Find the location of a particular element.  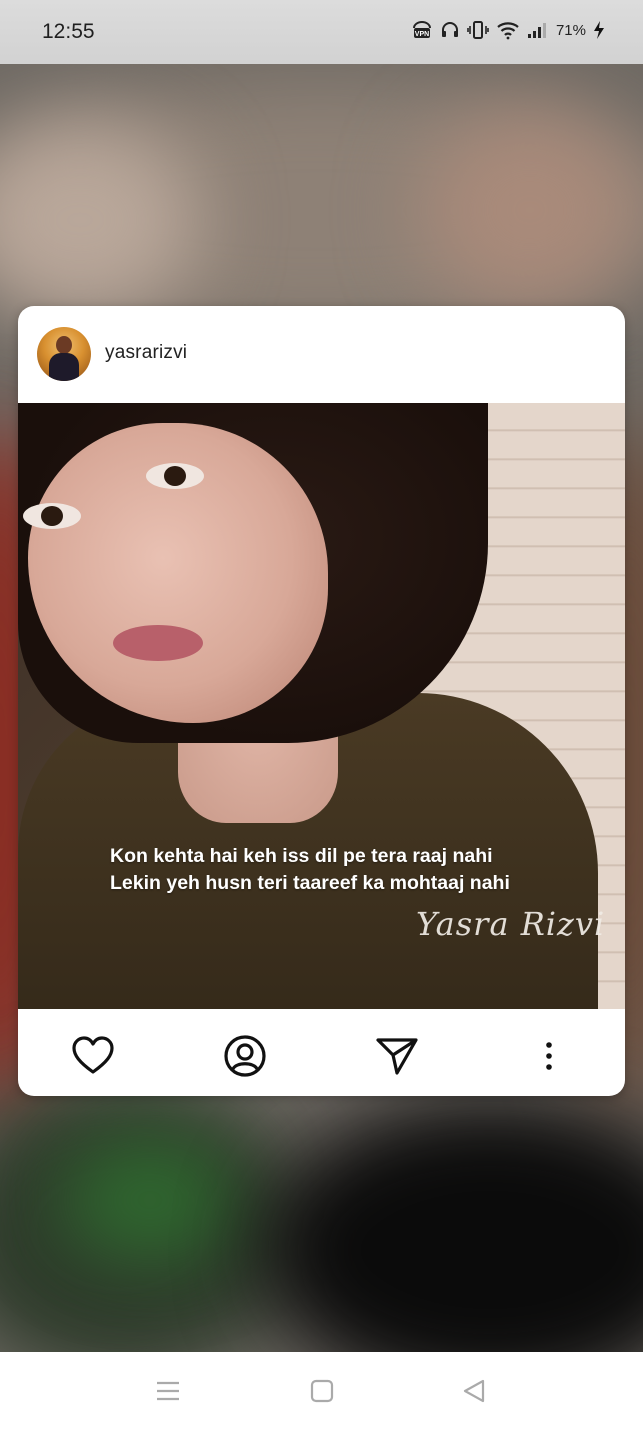

menu-icon is located at coordinates (168, 1391).